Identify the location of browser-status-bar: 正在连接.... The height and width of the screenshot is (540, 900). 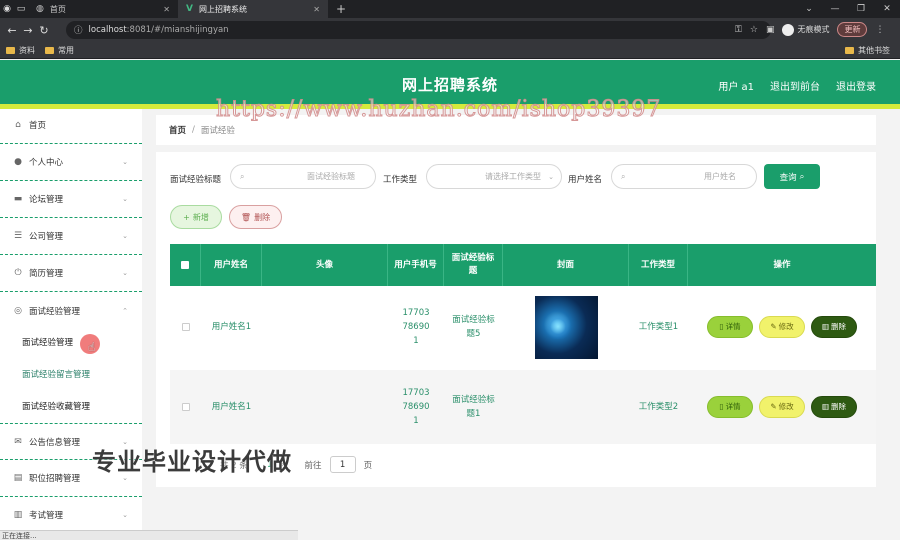
(149, 535).